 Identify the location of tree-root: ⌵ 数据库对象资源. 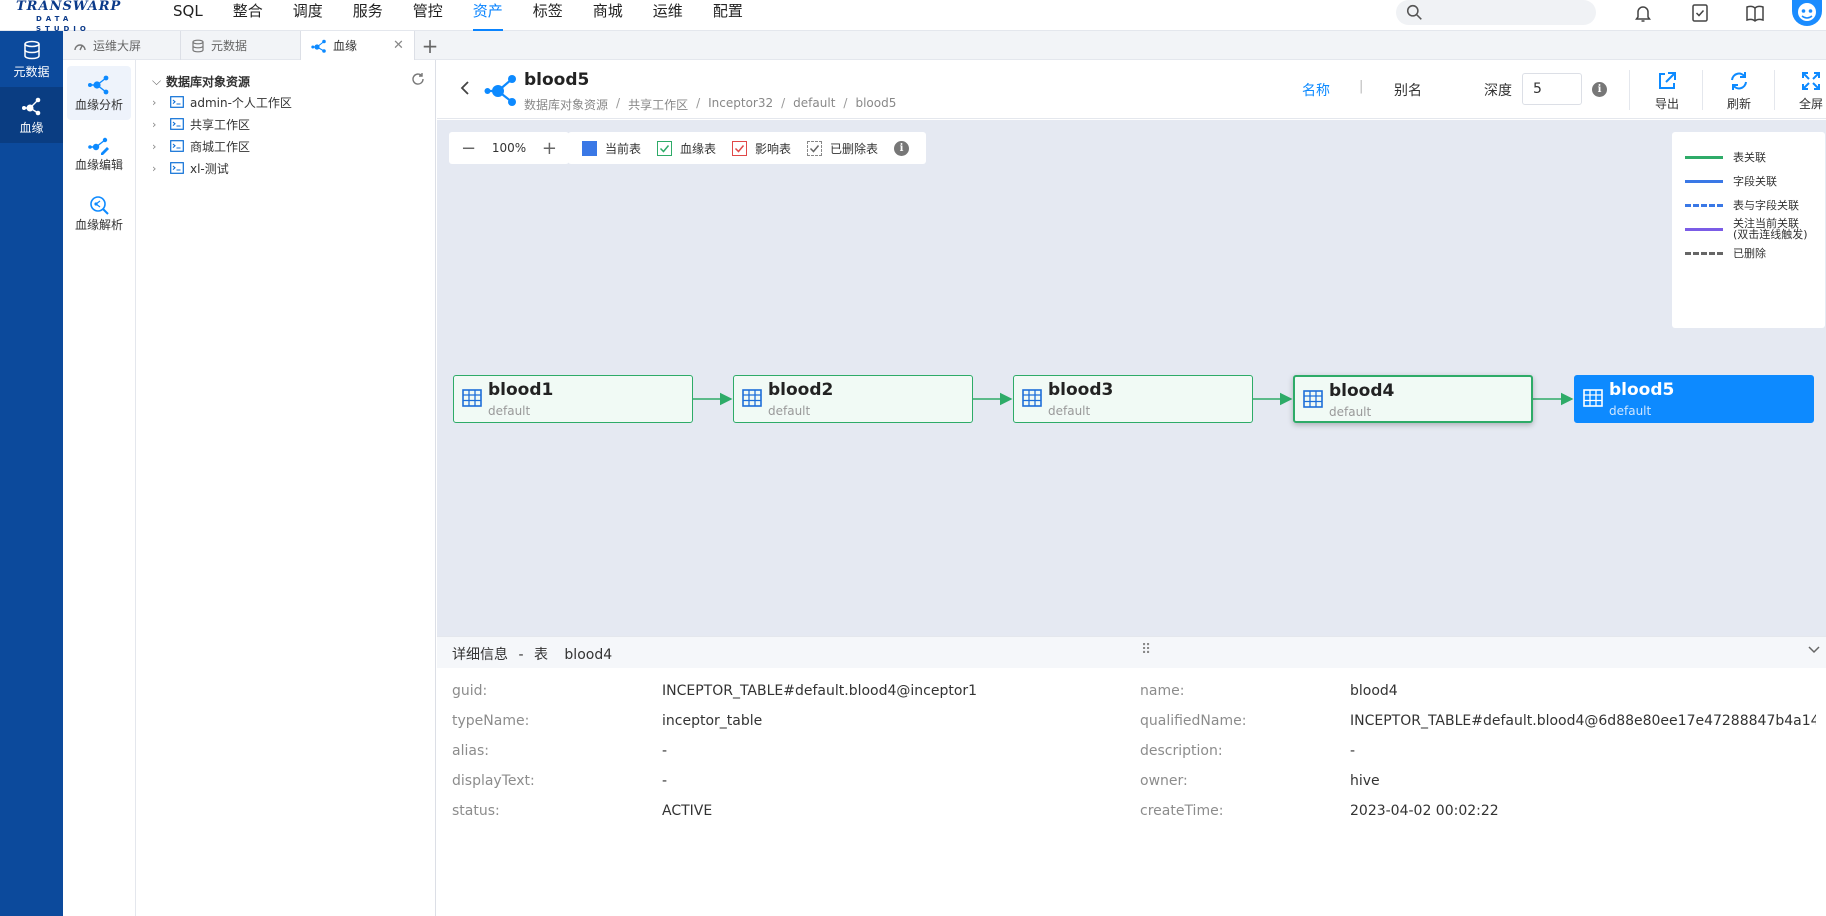
(288, 81).